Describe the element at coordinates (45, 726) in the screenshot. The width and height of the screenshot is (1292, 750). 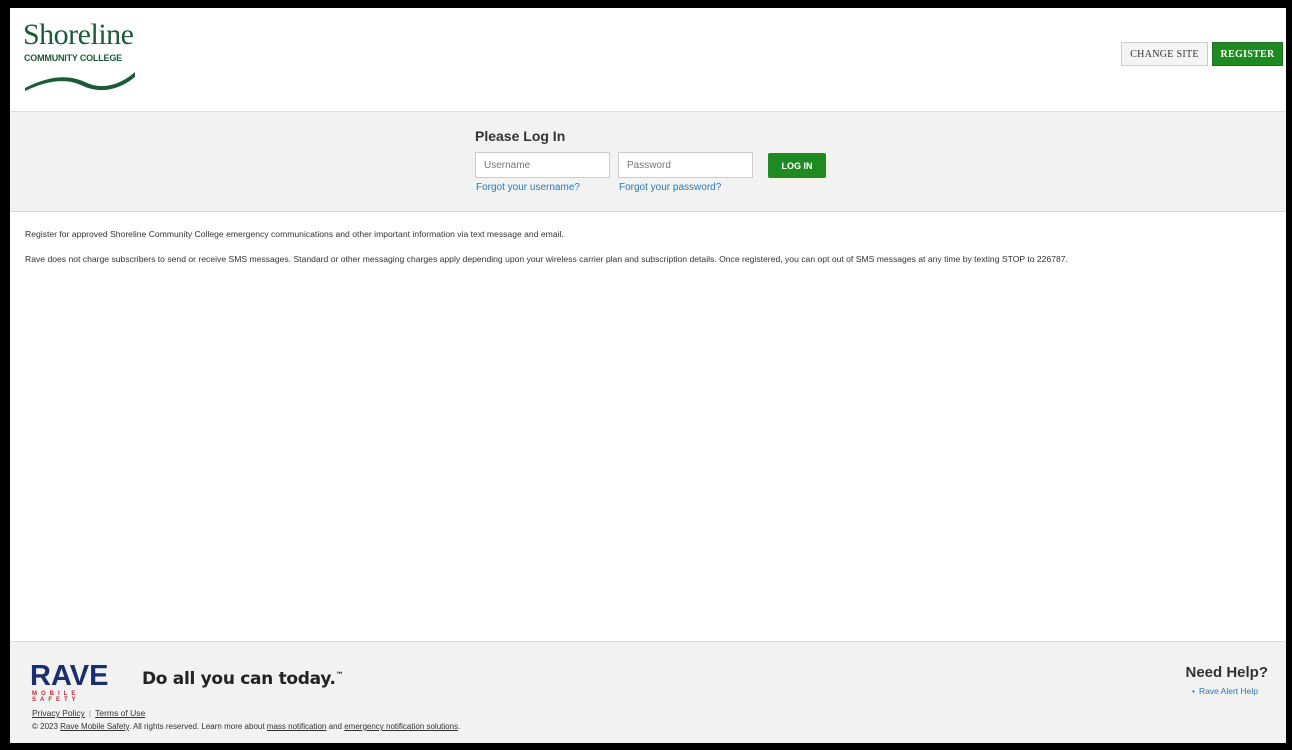
I see `copyright-prefix: © 2023` at that location.